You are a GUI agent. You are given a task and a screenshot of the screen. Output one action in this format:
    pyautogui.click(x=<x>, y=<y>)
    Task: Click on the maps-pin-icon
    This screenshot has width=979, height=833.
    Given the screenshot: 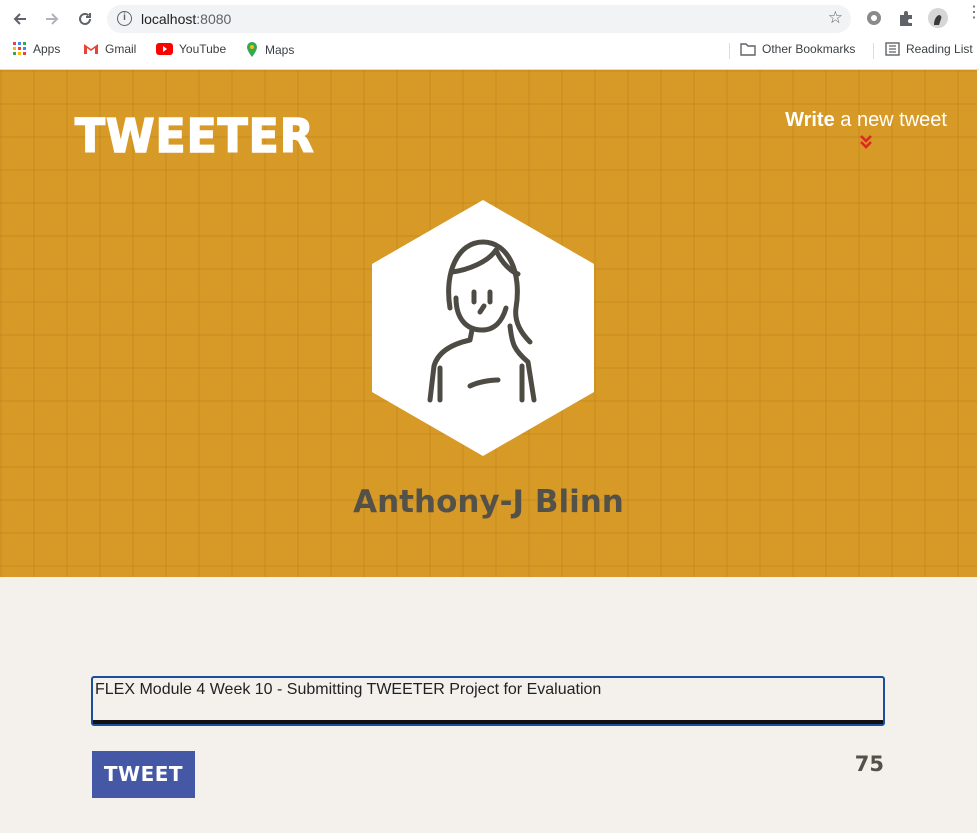 What is the action you would take?
    pyautogui.click(x=252, y=49)
    